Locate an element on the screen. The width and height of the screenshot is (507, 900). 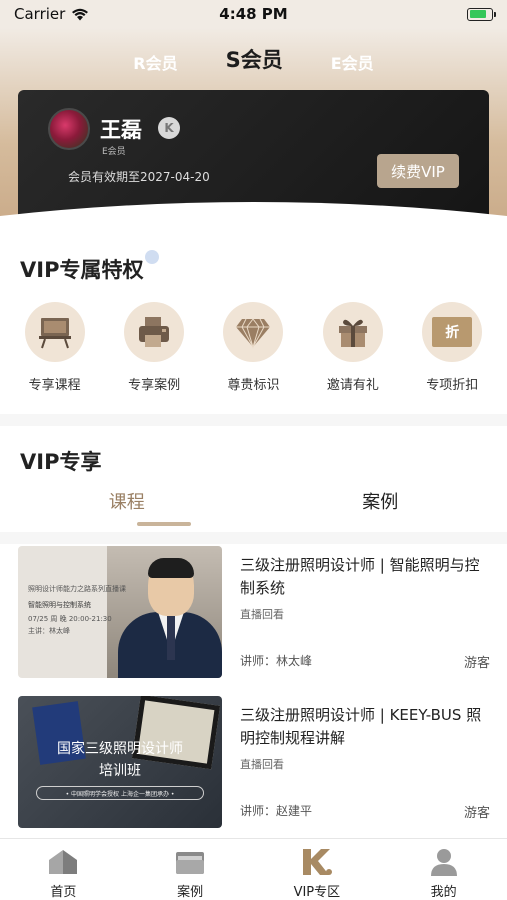
thumb-person-tie is located at coordinates (171, 638).